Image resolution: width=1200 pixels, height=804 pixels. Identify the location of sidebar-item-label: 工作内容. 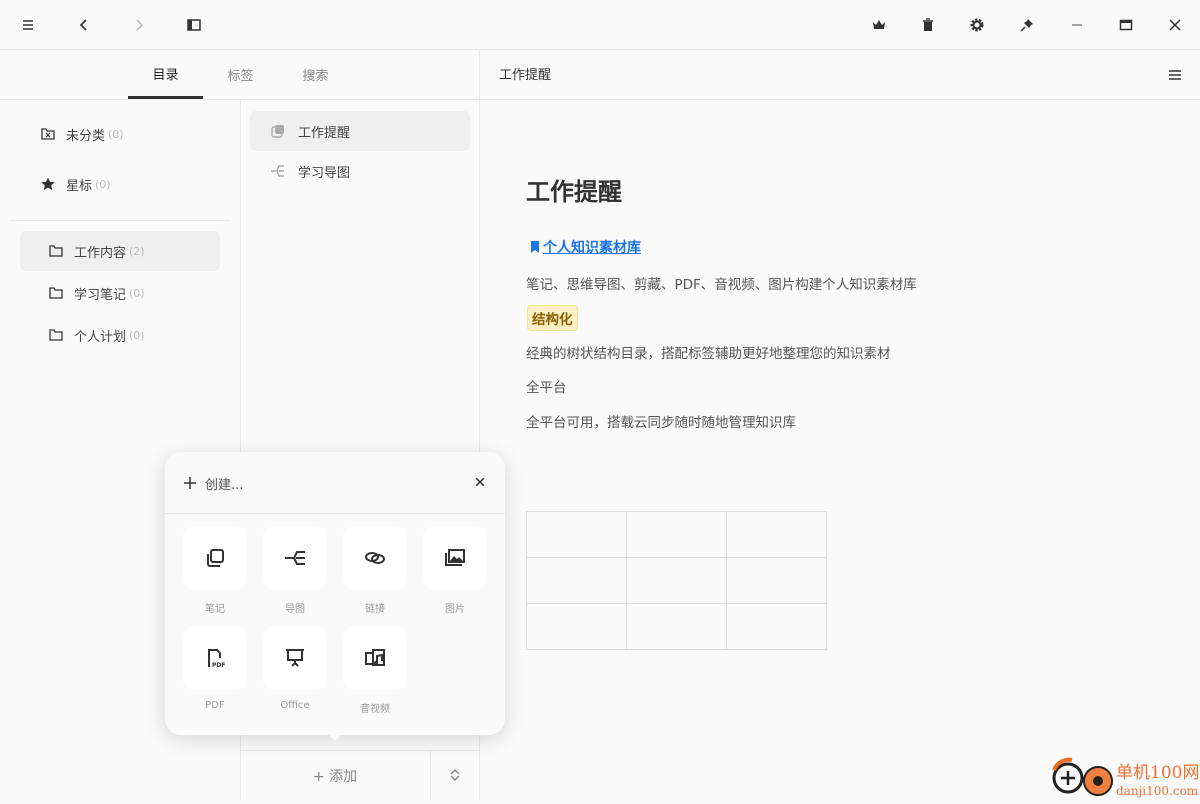
(100, 253).